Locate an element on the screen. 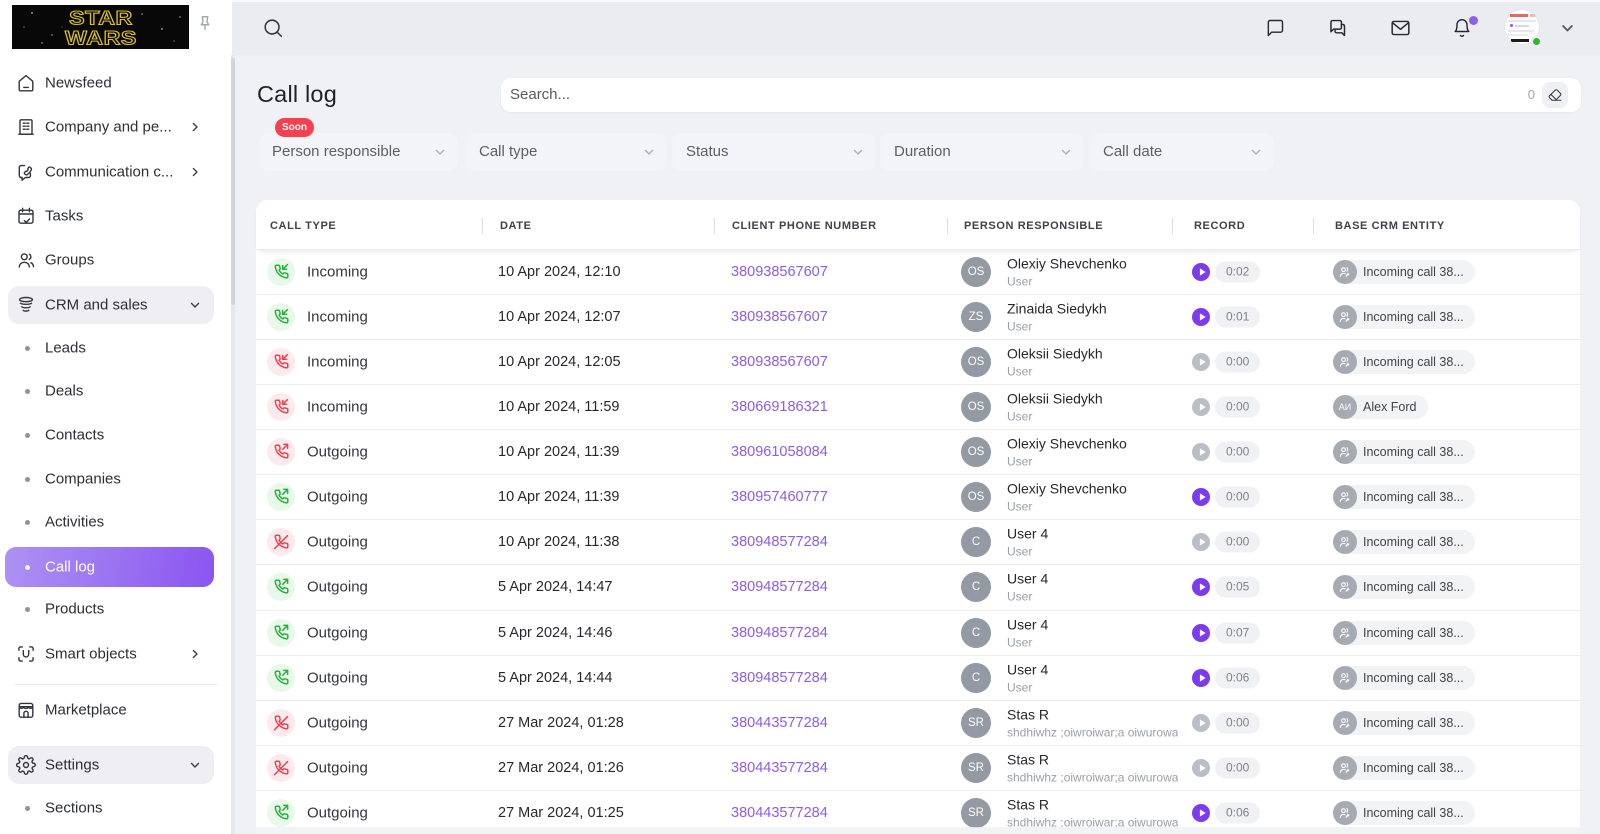 Image resolution: width=1600 pixels, height=834 pixels. svg-text: WARS is located at coordinates (101, 38).